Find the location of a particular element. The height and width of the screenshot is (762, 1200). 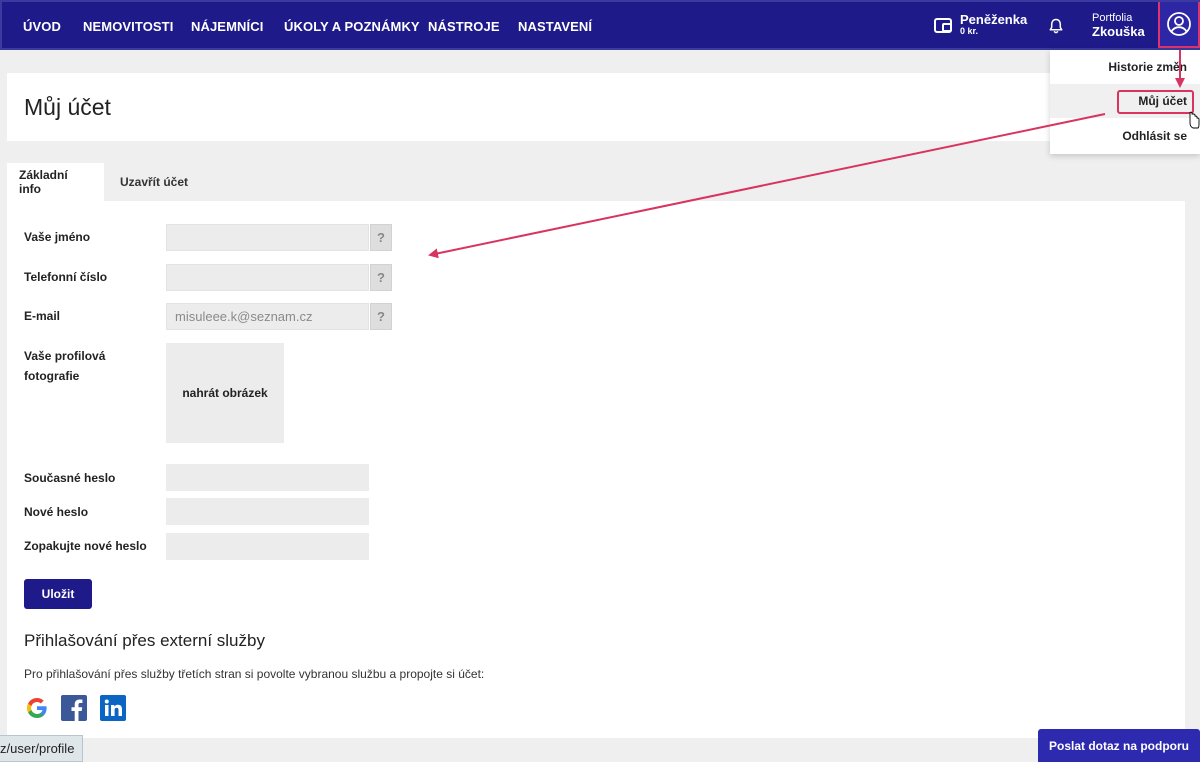

user-menu-button is located at coordinates (1179, 25).